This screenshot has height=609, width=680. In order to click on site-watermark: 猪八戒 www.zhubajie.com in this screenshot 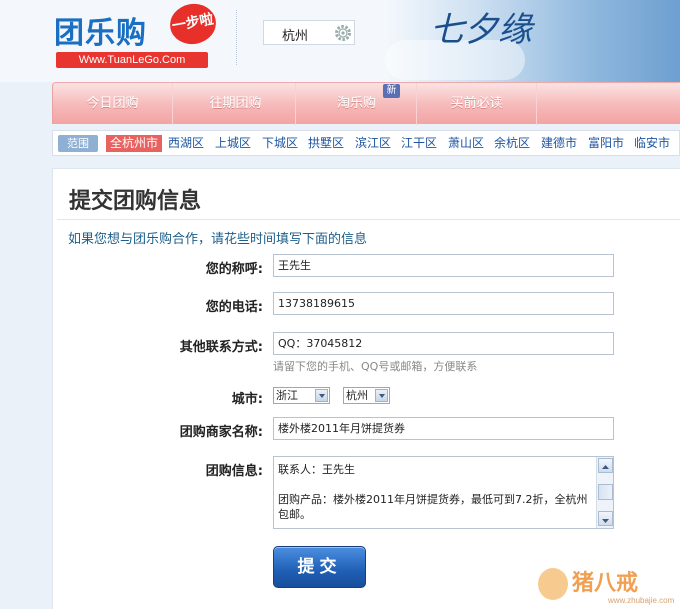, I will do `click(609, 585)`.